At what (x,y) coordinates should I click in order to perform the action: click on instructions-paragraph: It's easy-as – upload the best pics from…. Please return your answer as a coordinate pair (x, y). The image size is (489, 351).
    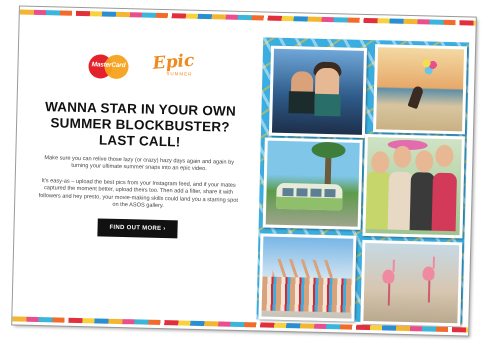
    Looking at the image, I should click on (138, 193).